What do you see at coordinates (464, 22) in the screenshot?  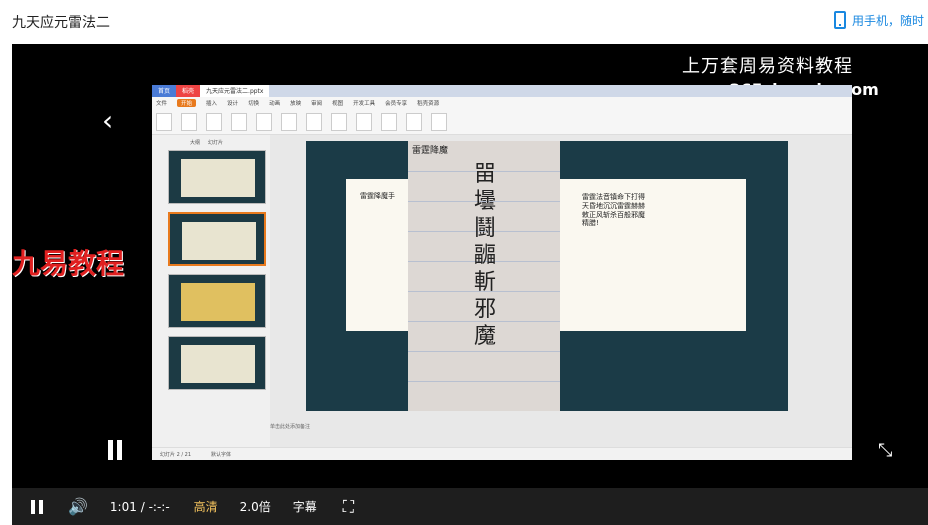 I see `page-header: 九天应元雷法二 用手机，随时` at bounding box center [464, 22].